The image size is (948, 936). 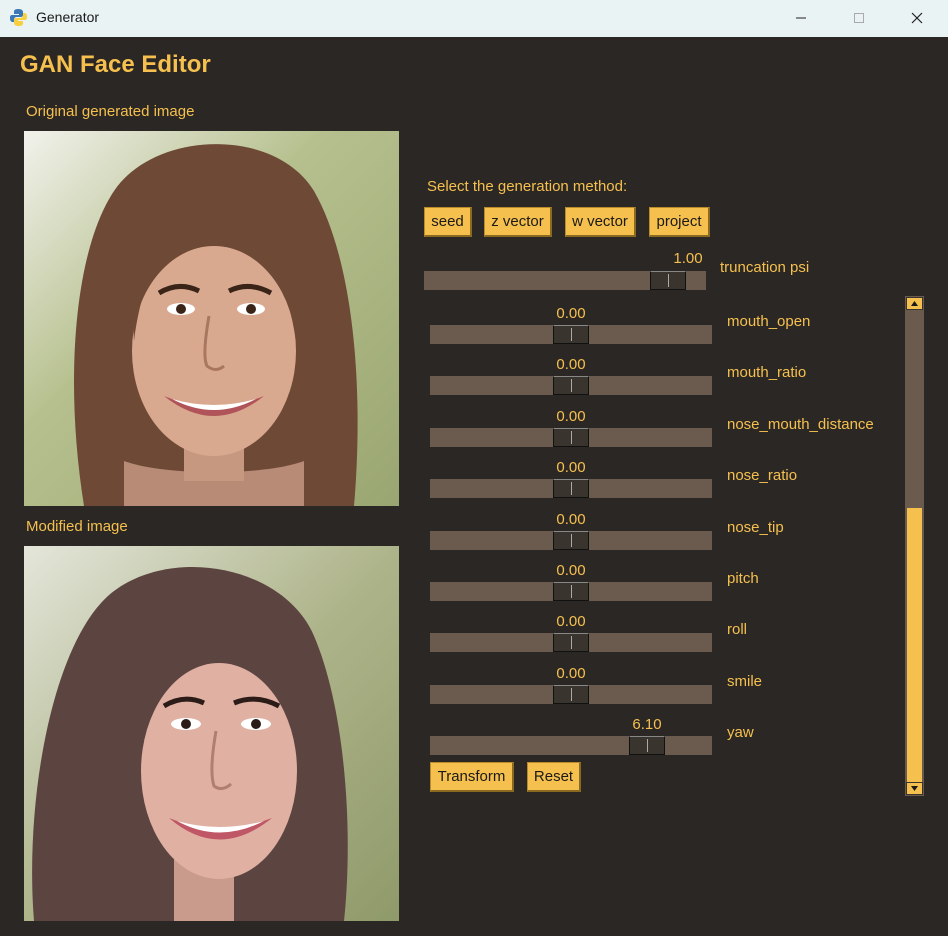 I want to click on yaw-label: yaw, so click(x=740, y=733).